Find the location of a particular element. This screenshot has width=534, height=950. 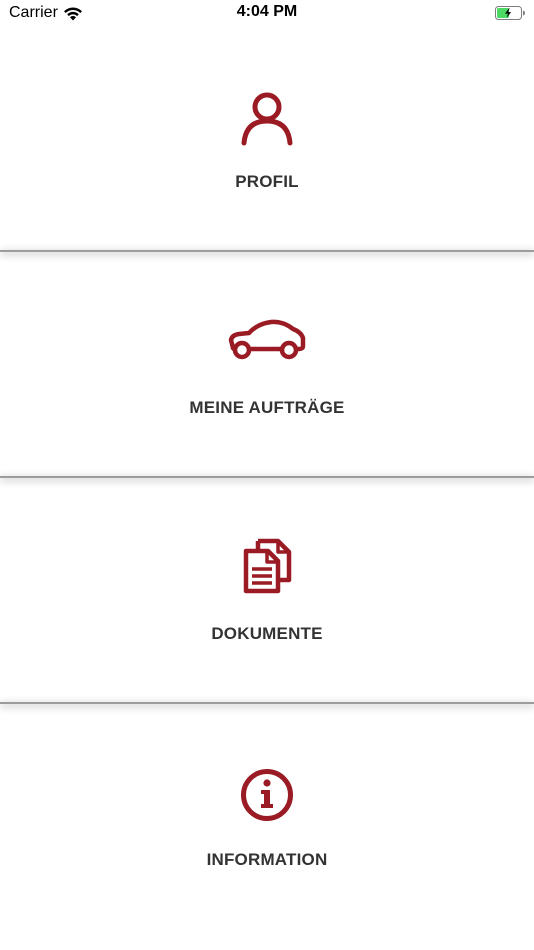

documents-icon is located at coordinates (267, 566).